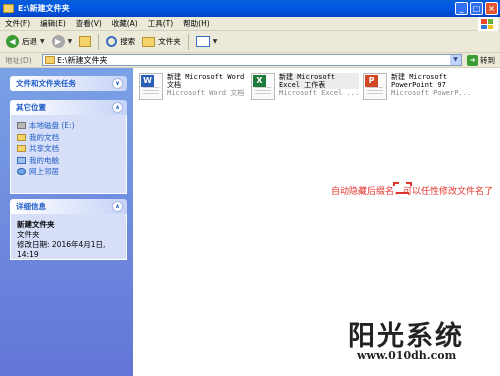 This screenshot has height=376, width=500. Describe the element at coordinates (68, 107) in the screenshot. I see `places-panel-header: 其它位置 ∧` at that location.